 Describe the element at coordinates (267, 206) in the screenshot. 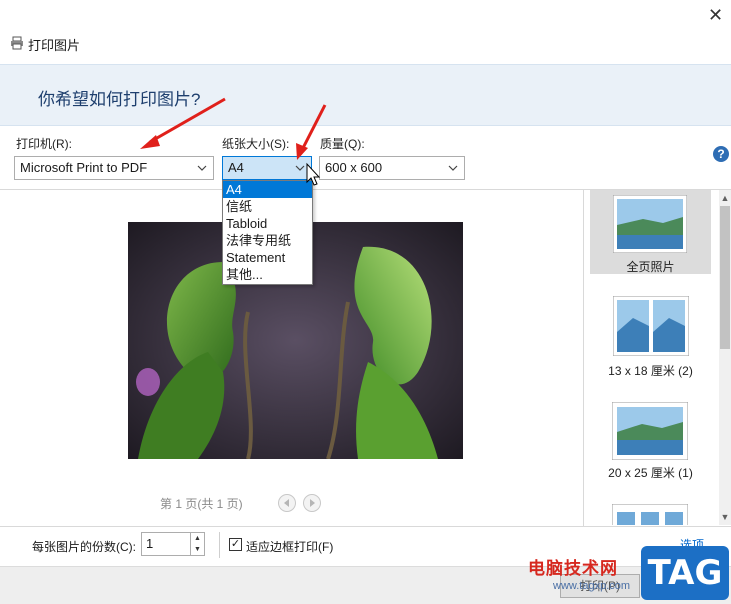

I see `dropdown-option: 信纸` at that location.